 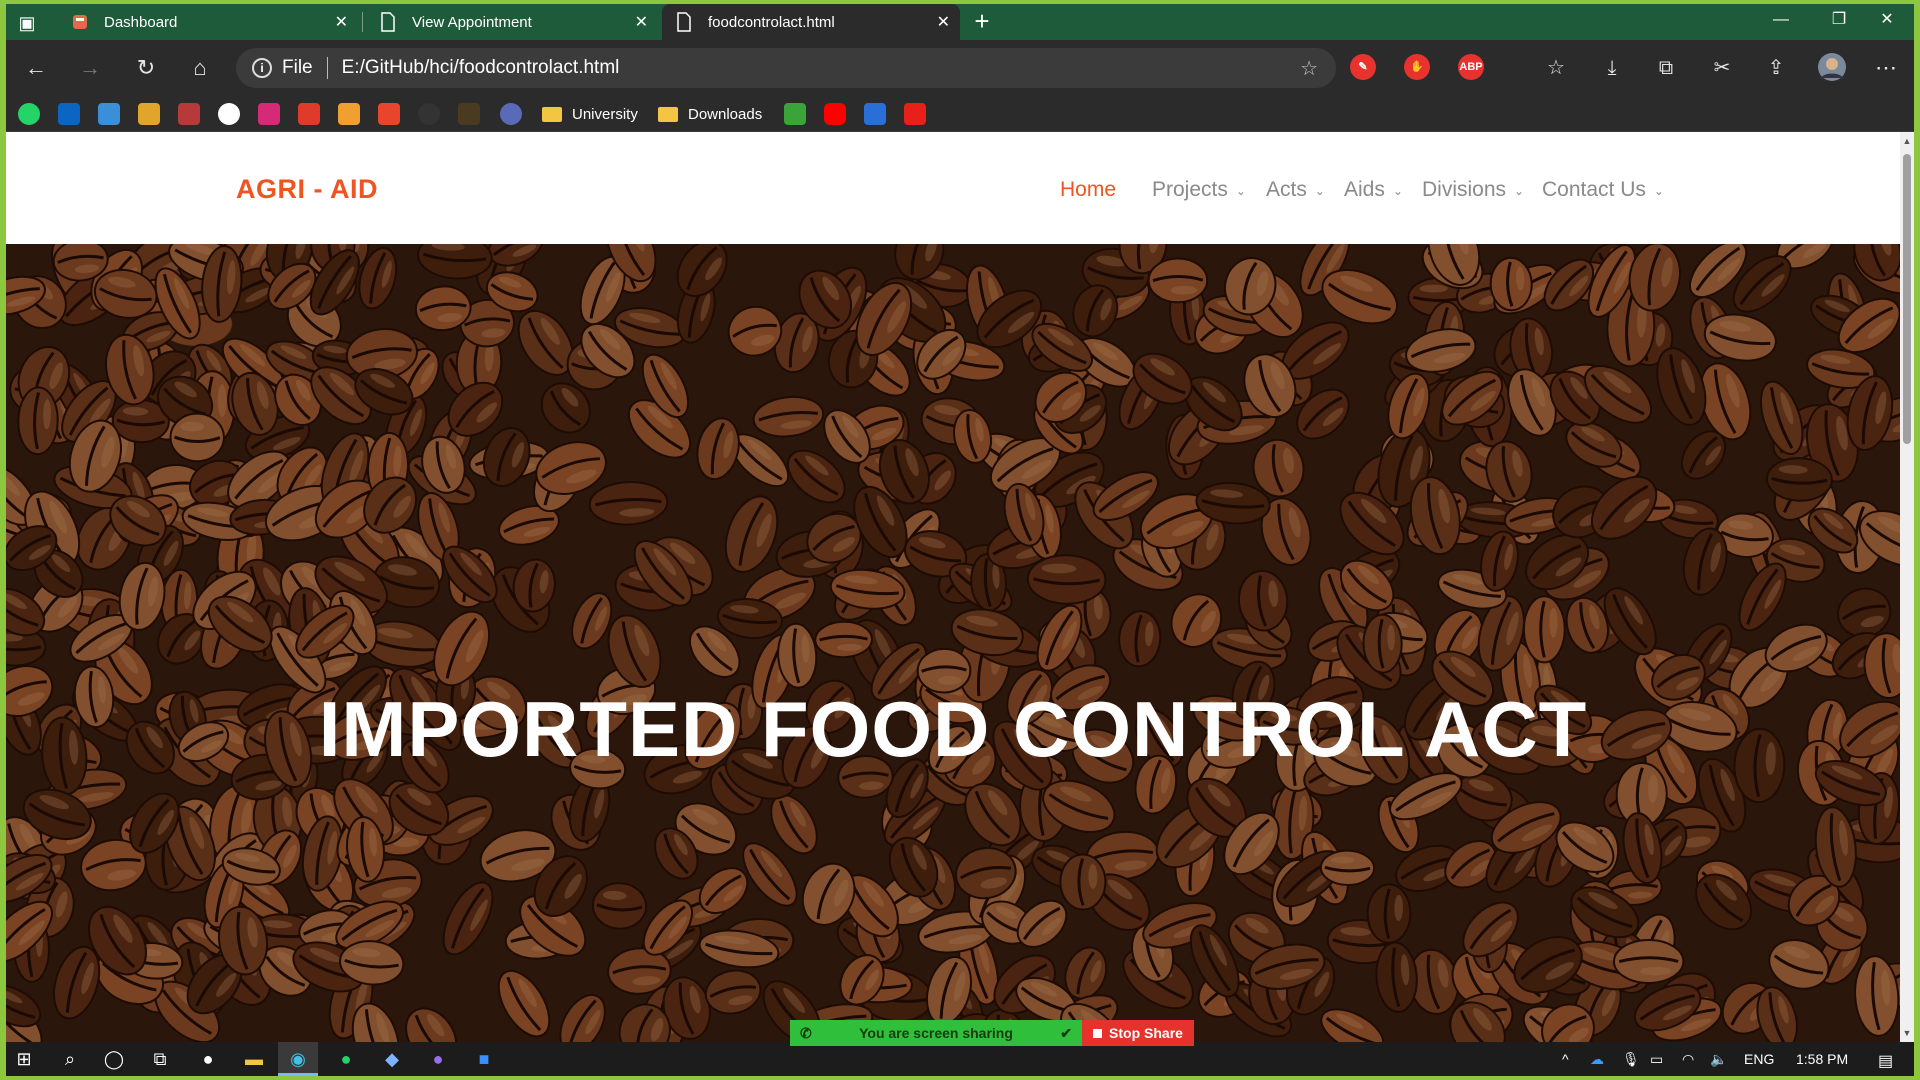 I want to click on refresh-button: ↻, so click(x=146, y=68).